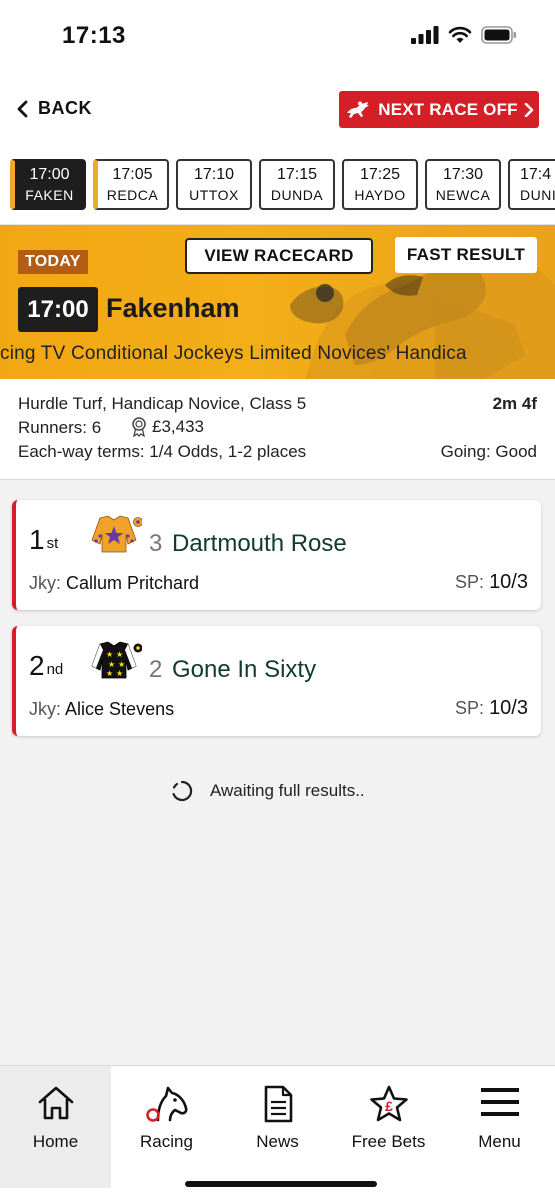 The image size is (555, 1200). Describe the element at coordinates (244, 670) in the screenshot. I see `horse-name: Gone In Sixty` at that location.